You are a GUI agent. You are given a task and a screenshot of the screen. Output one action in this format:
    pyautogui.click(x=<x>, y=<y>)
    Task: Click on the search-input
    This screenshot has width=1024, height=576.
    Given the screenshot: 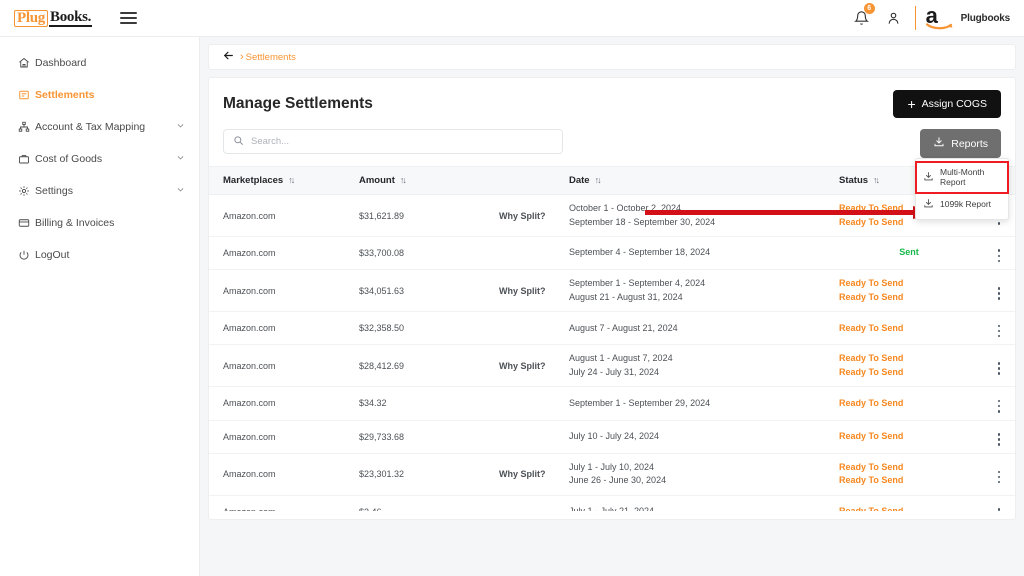 What is the action you would take?
    pyautogui.click(x=402, y=141)
    